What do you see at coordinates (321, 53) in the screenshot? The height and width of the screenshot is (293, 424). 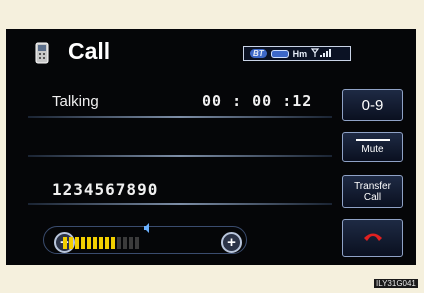 I see `signal-strength-icon` at bounding box center [321, 53].